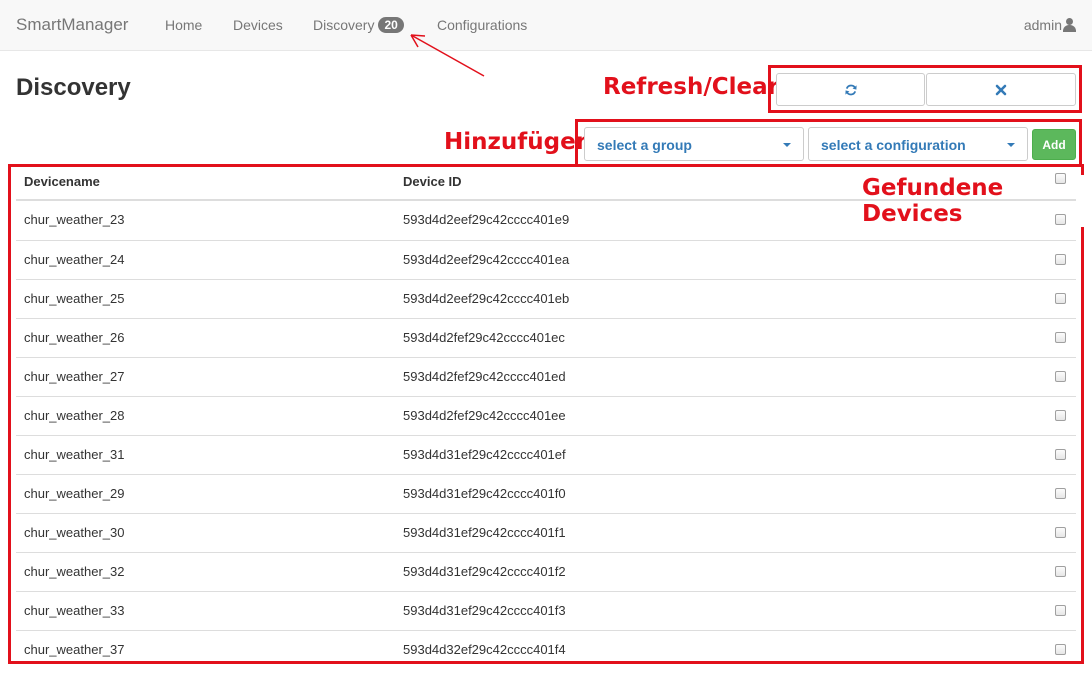  Describe the element at coordinates (74, 454) in the screenshot. I see `device-name: chur_weather_31` at that location.